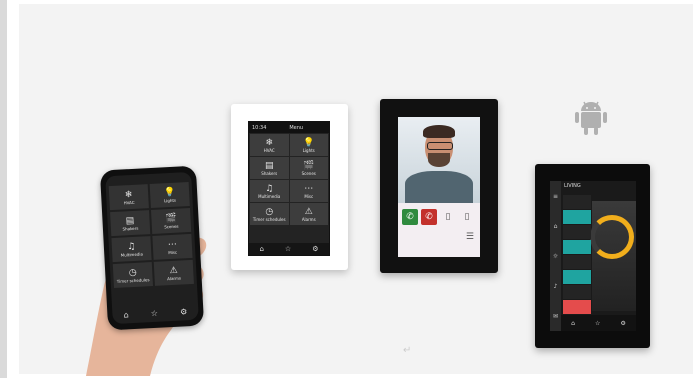 The width and height of the screenshot is (697, 378). What do you see at coordinates (612, 237) in the screenshot?
I see `thermostat-dial` at bounding box center [612, 237].